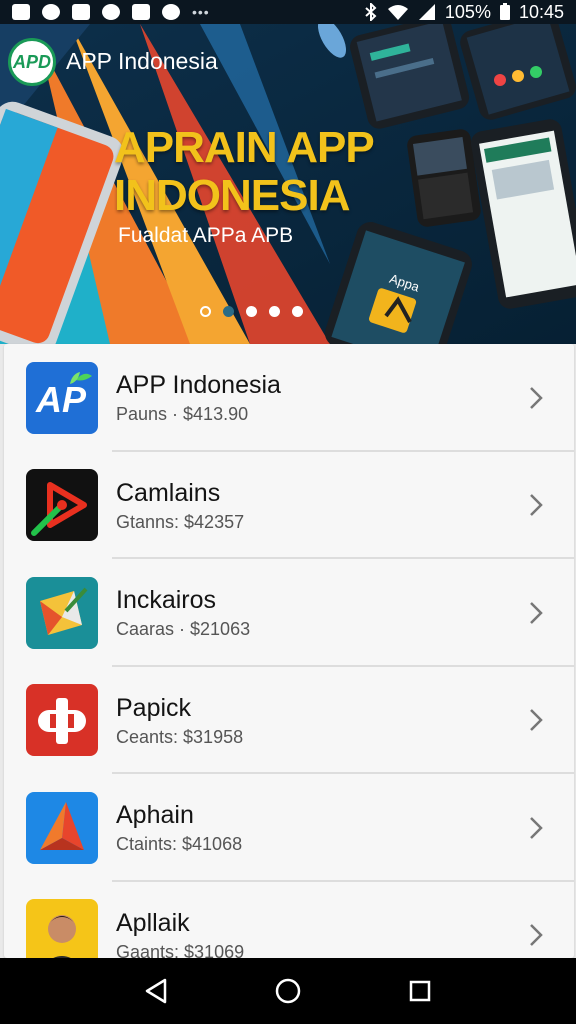  What do you see at coordinates (155, 815) in the screenshot?
I see `app-title: Aphain` at bounding box center [155, 815].